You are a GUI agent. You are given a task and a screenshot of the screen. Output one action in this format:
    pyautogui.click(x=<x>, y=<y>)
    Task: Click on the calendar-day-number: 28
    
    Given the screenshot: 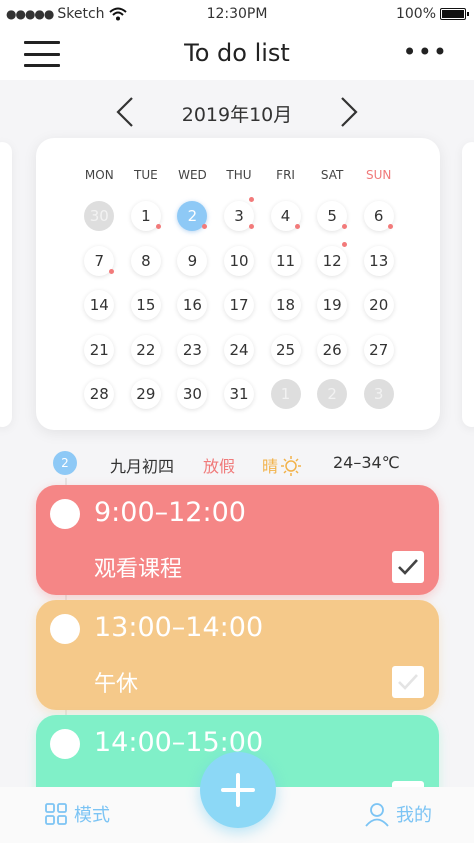 What is the action you would take?
    pyautogui.click(x=99, y=394)
    